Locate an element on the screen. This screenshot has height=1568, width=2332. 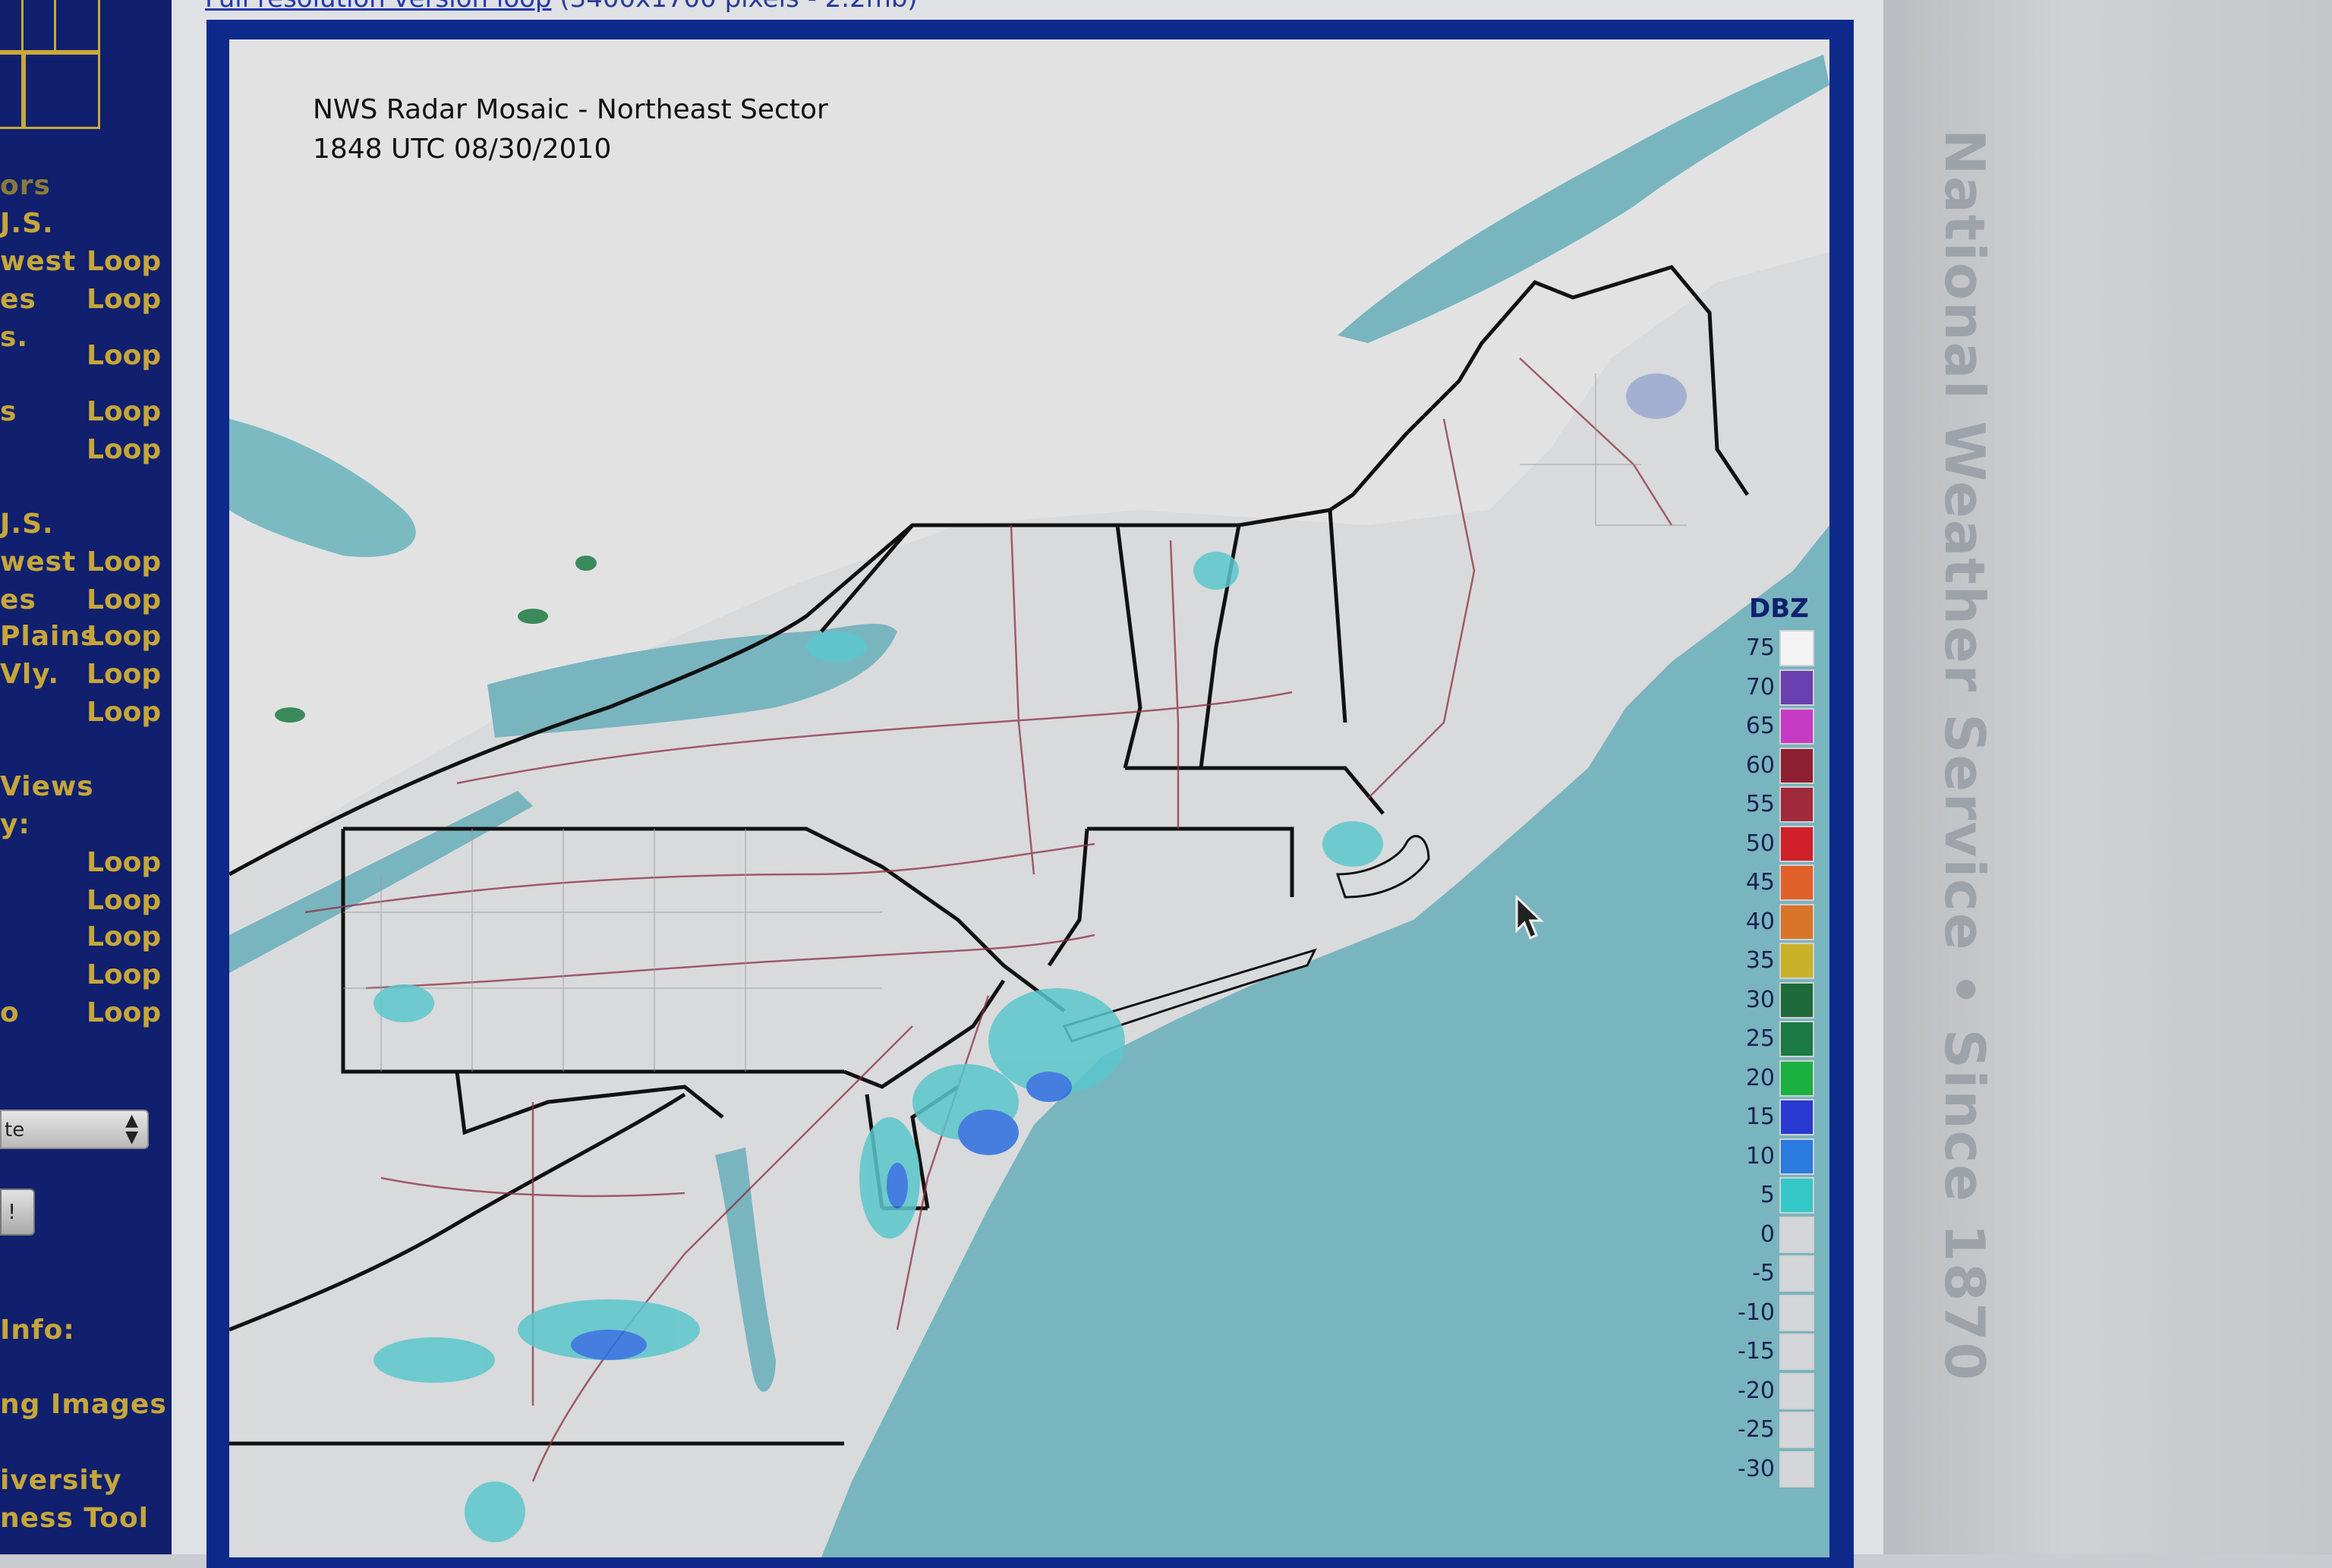
images-link: ng Images is located at coordinates (84, 1404).